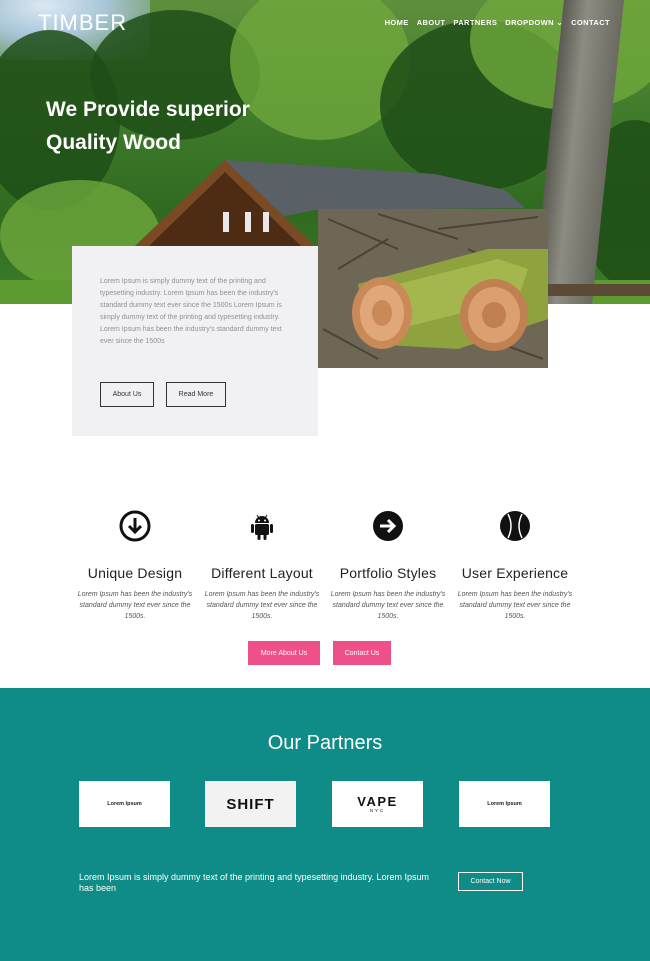 This screenshot has height=961, width=650. What do you see at coordinates (515, 573) in the screenshot?
I see `feature-title: User Experience` at bounding box center [515, 573].